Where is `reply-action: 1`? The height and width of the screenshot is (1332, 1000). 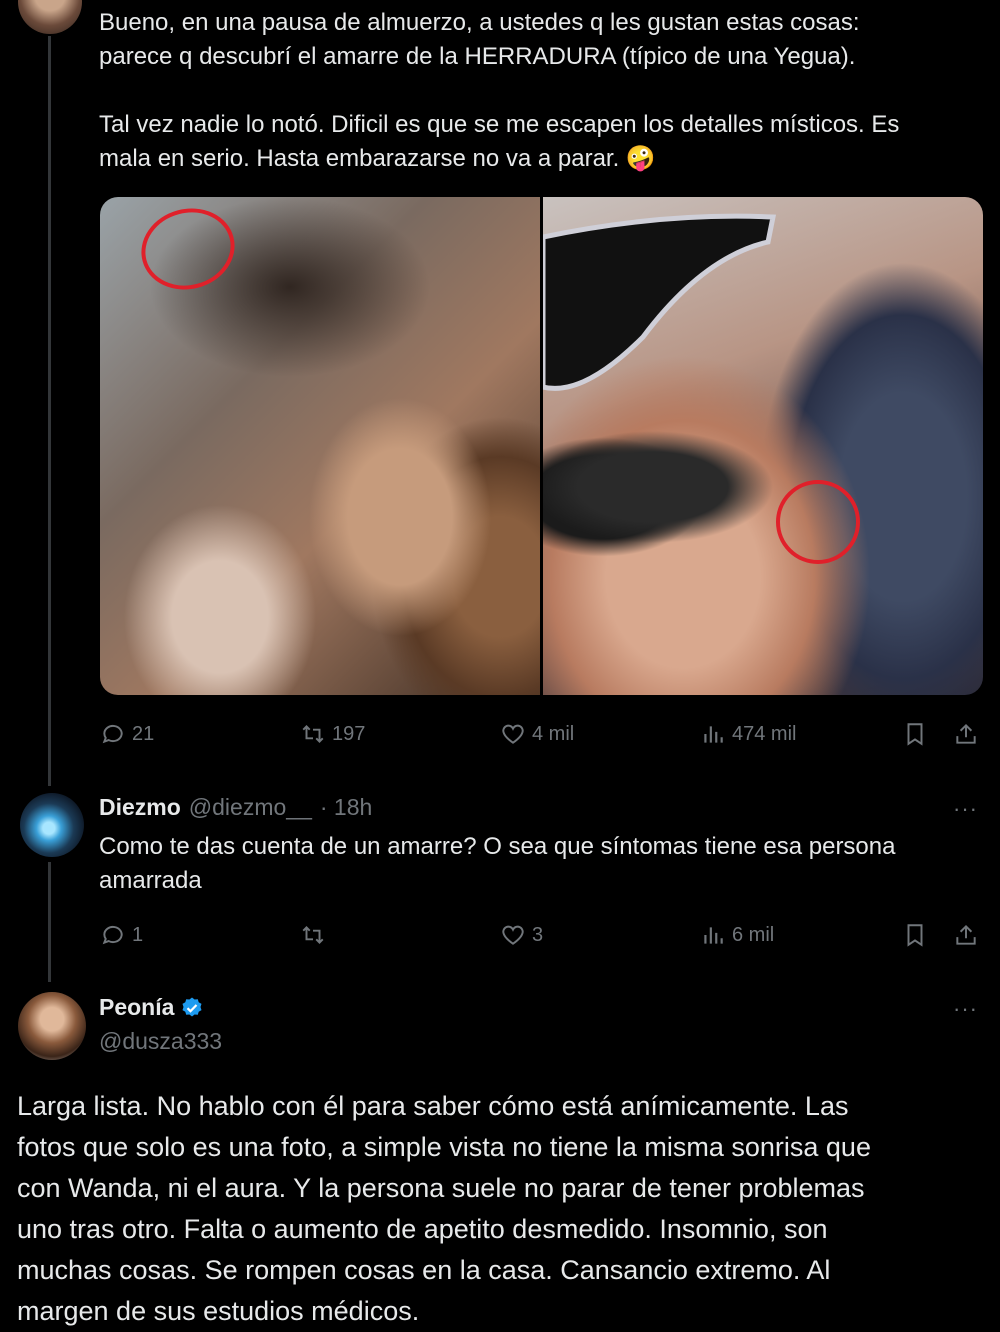 reply-action: 1 is located at coordinates (121, 935).